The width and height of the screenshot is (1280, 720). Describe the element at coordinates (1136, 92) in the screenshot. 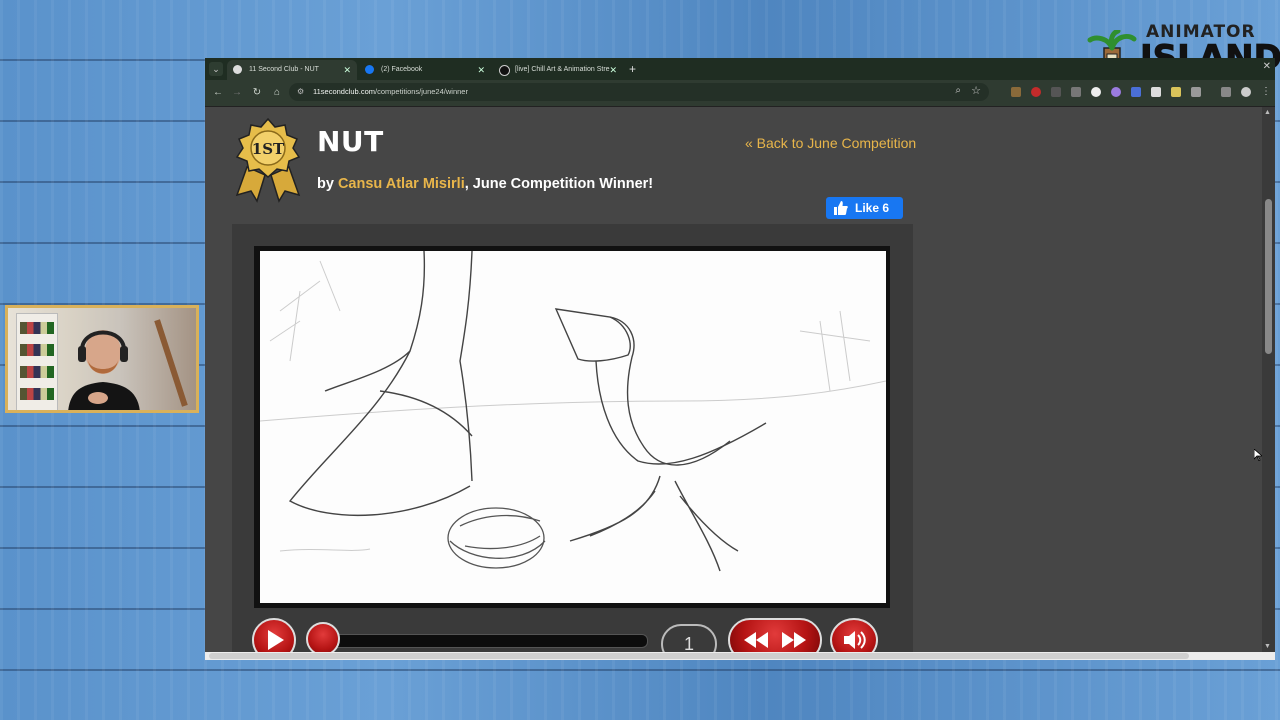

I see `extension-shield-icon` at that location.